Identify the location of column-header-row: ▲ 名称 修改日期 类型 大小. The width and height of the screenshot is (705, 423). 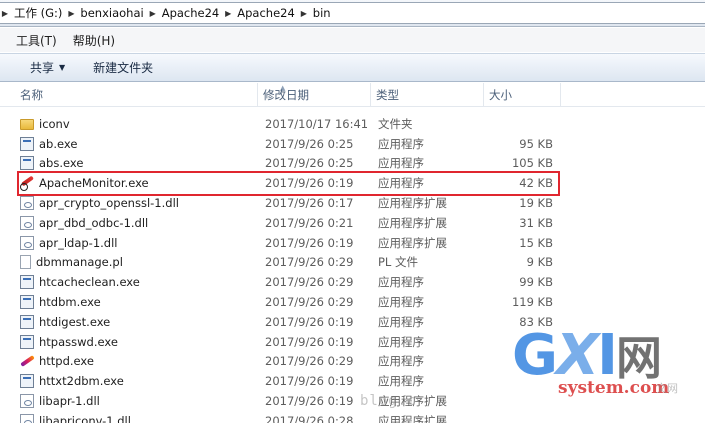
(352, 95).